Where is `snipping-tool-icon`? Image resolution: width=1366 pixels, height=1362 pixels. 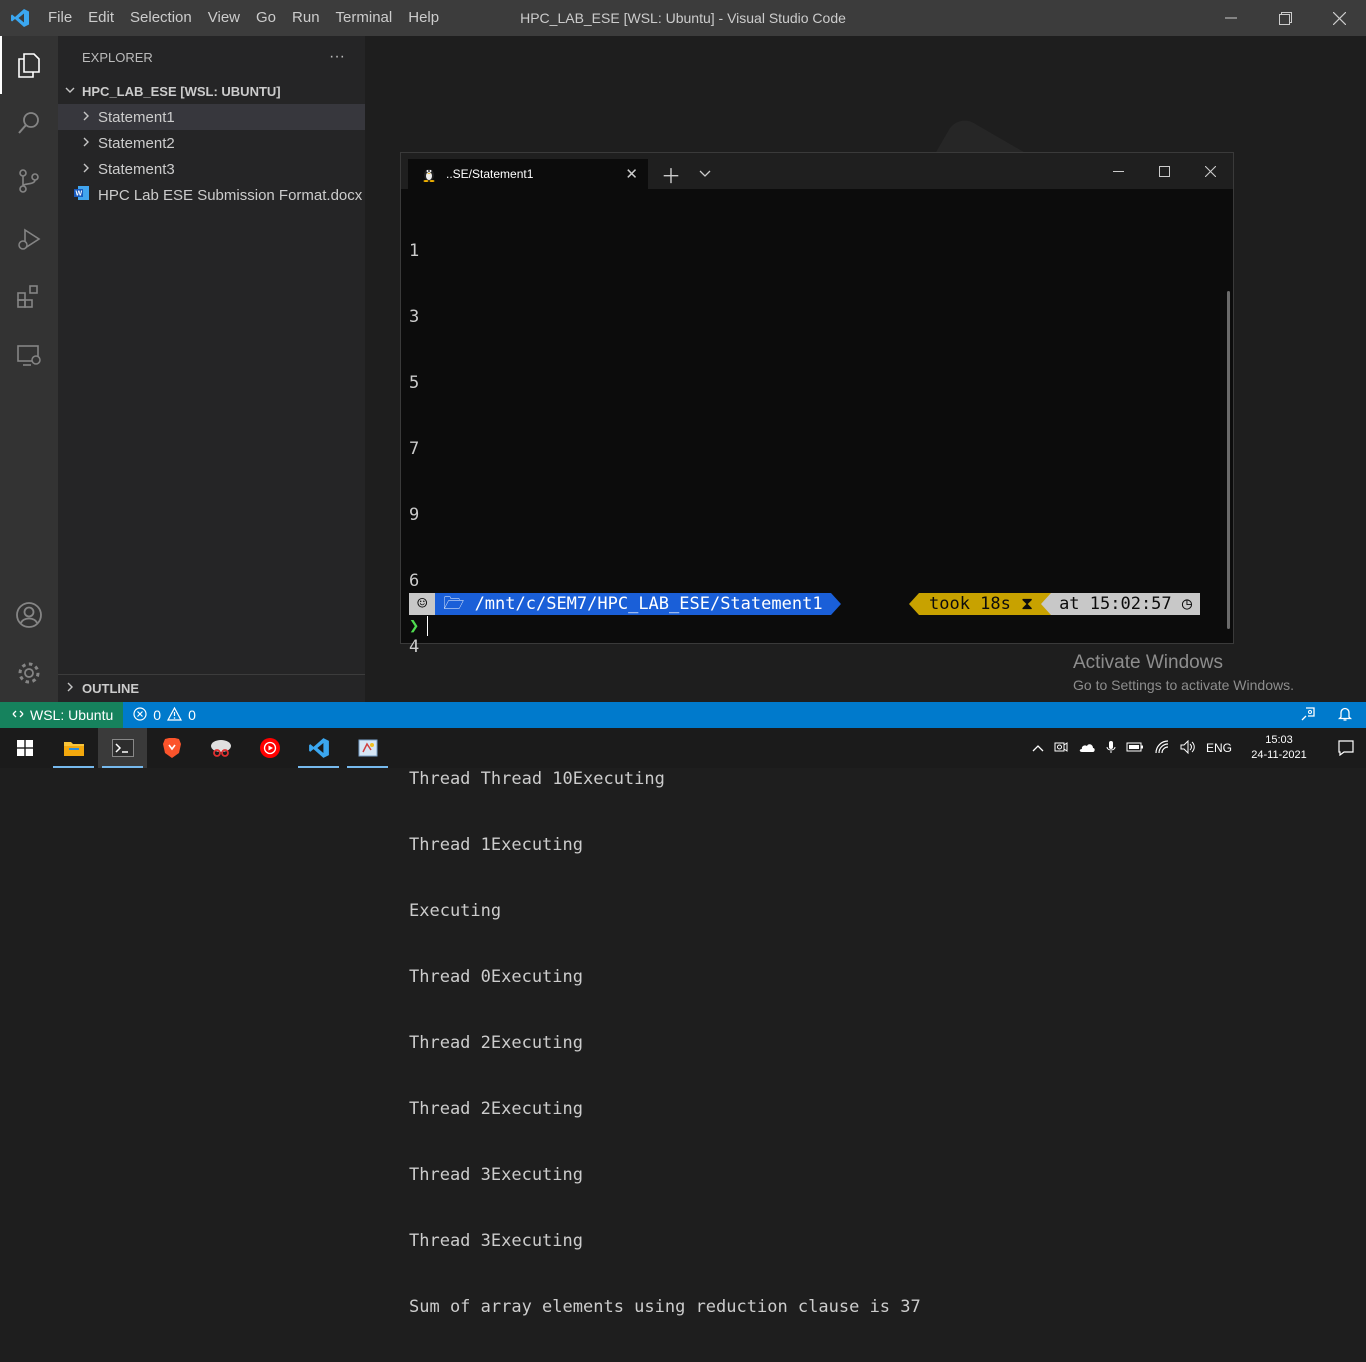
snipping-tool-icon is located at coordinates (220, 748).